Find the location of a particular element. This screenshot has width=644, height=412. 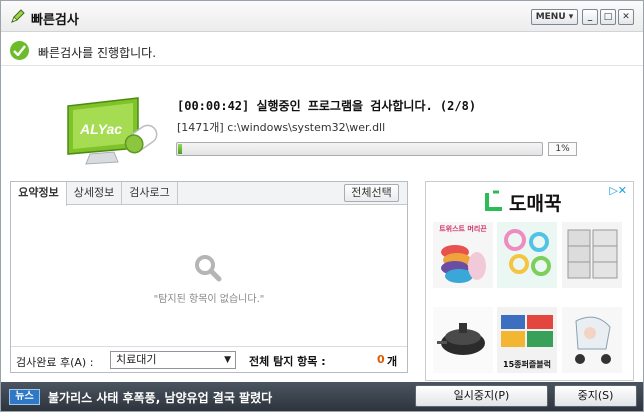

after-scan-value: 치료대기 is located at coordinates (136, 359).